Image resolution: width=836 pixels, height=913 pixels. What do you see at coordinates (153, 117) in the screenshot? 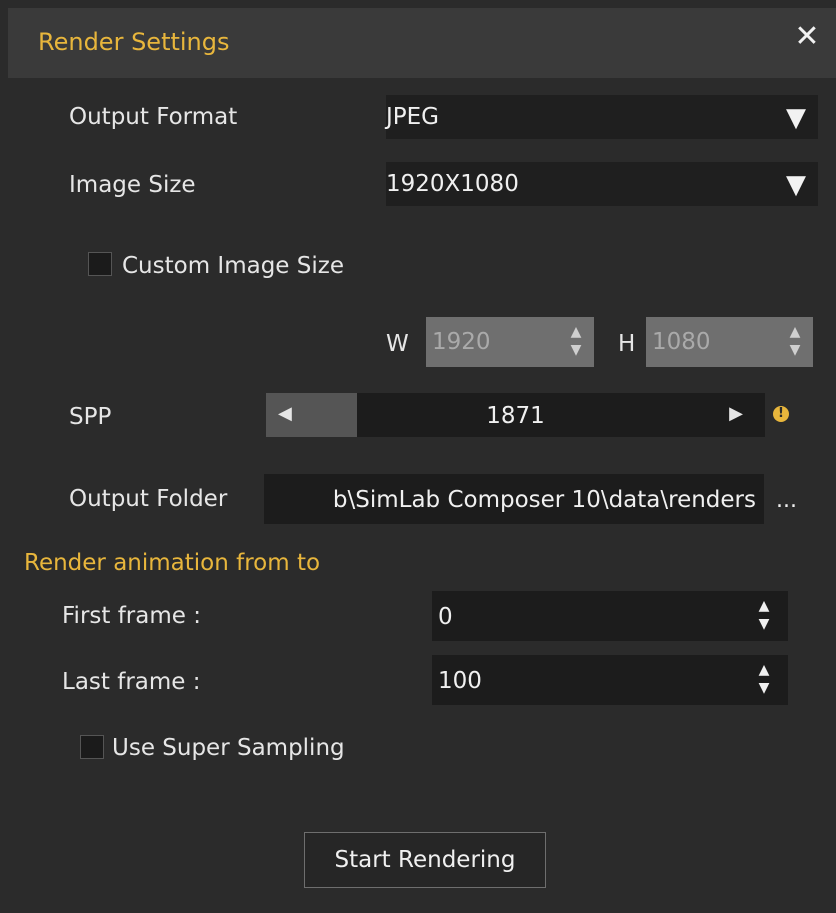
I see `output-format-label: Output Format` at bounding box center [153, 117].